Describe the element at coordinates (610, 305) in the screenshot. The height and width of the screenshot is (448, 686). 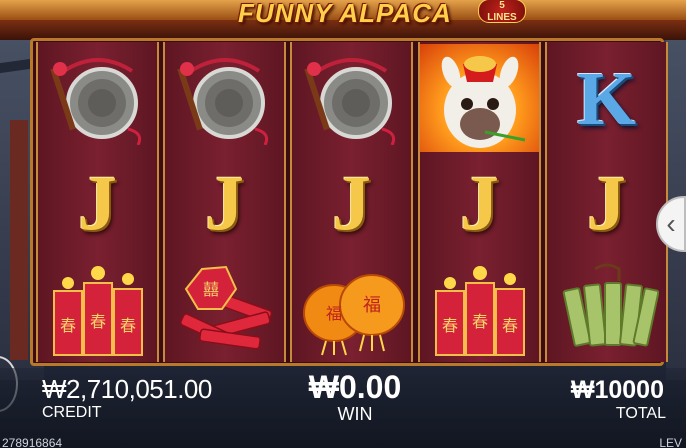
I see `jade-tablets-icon` at that location.